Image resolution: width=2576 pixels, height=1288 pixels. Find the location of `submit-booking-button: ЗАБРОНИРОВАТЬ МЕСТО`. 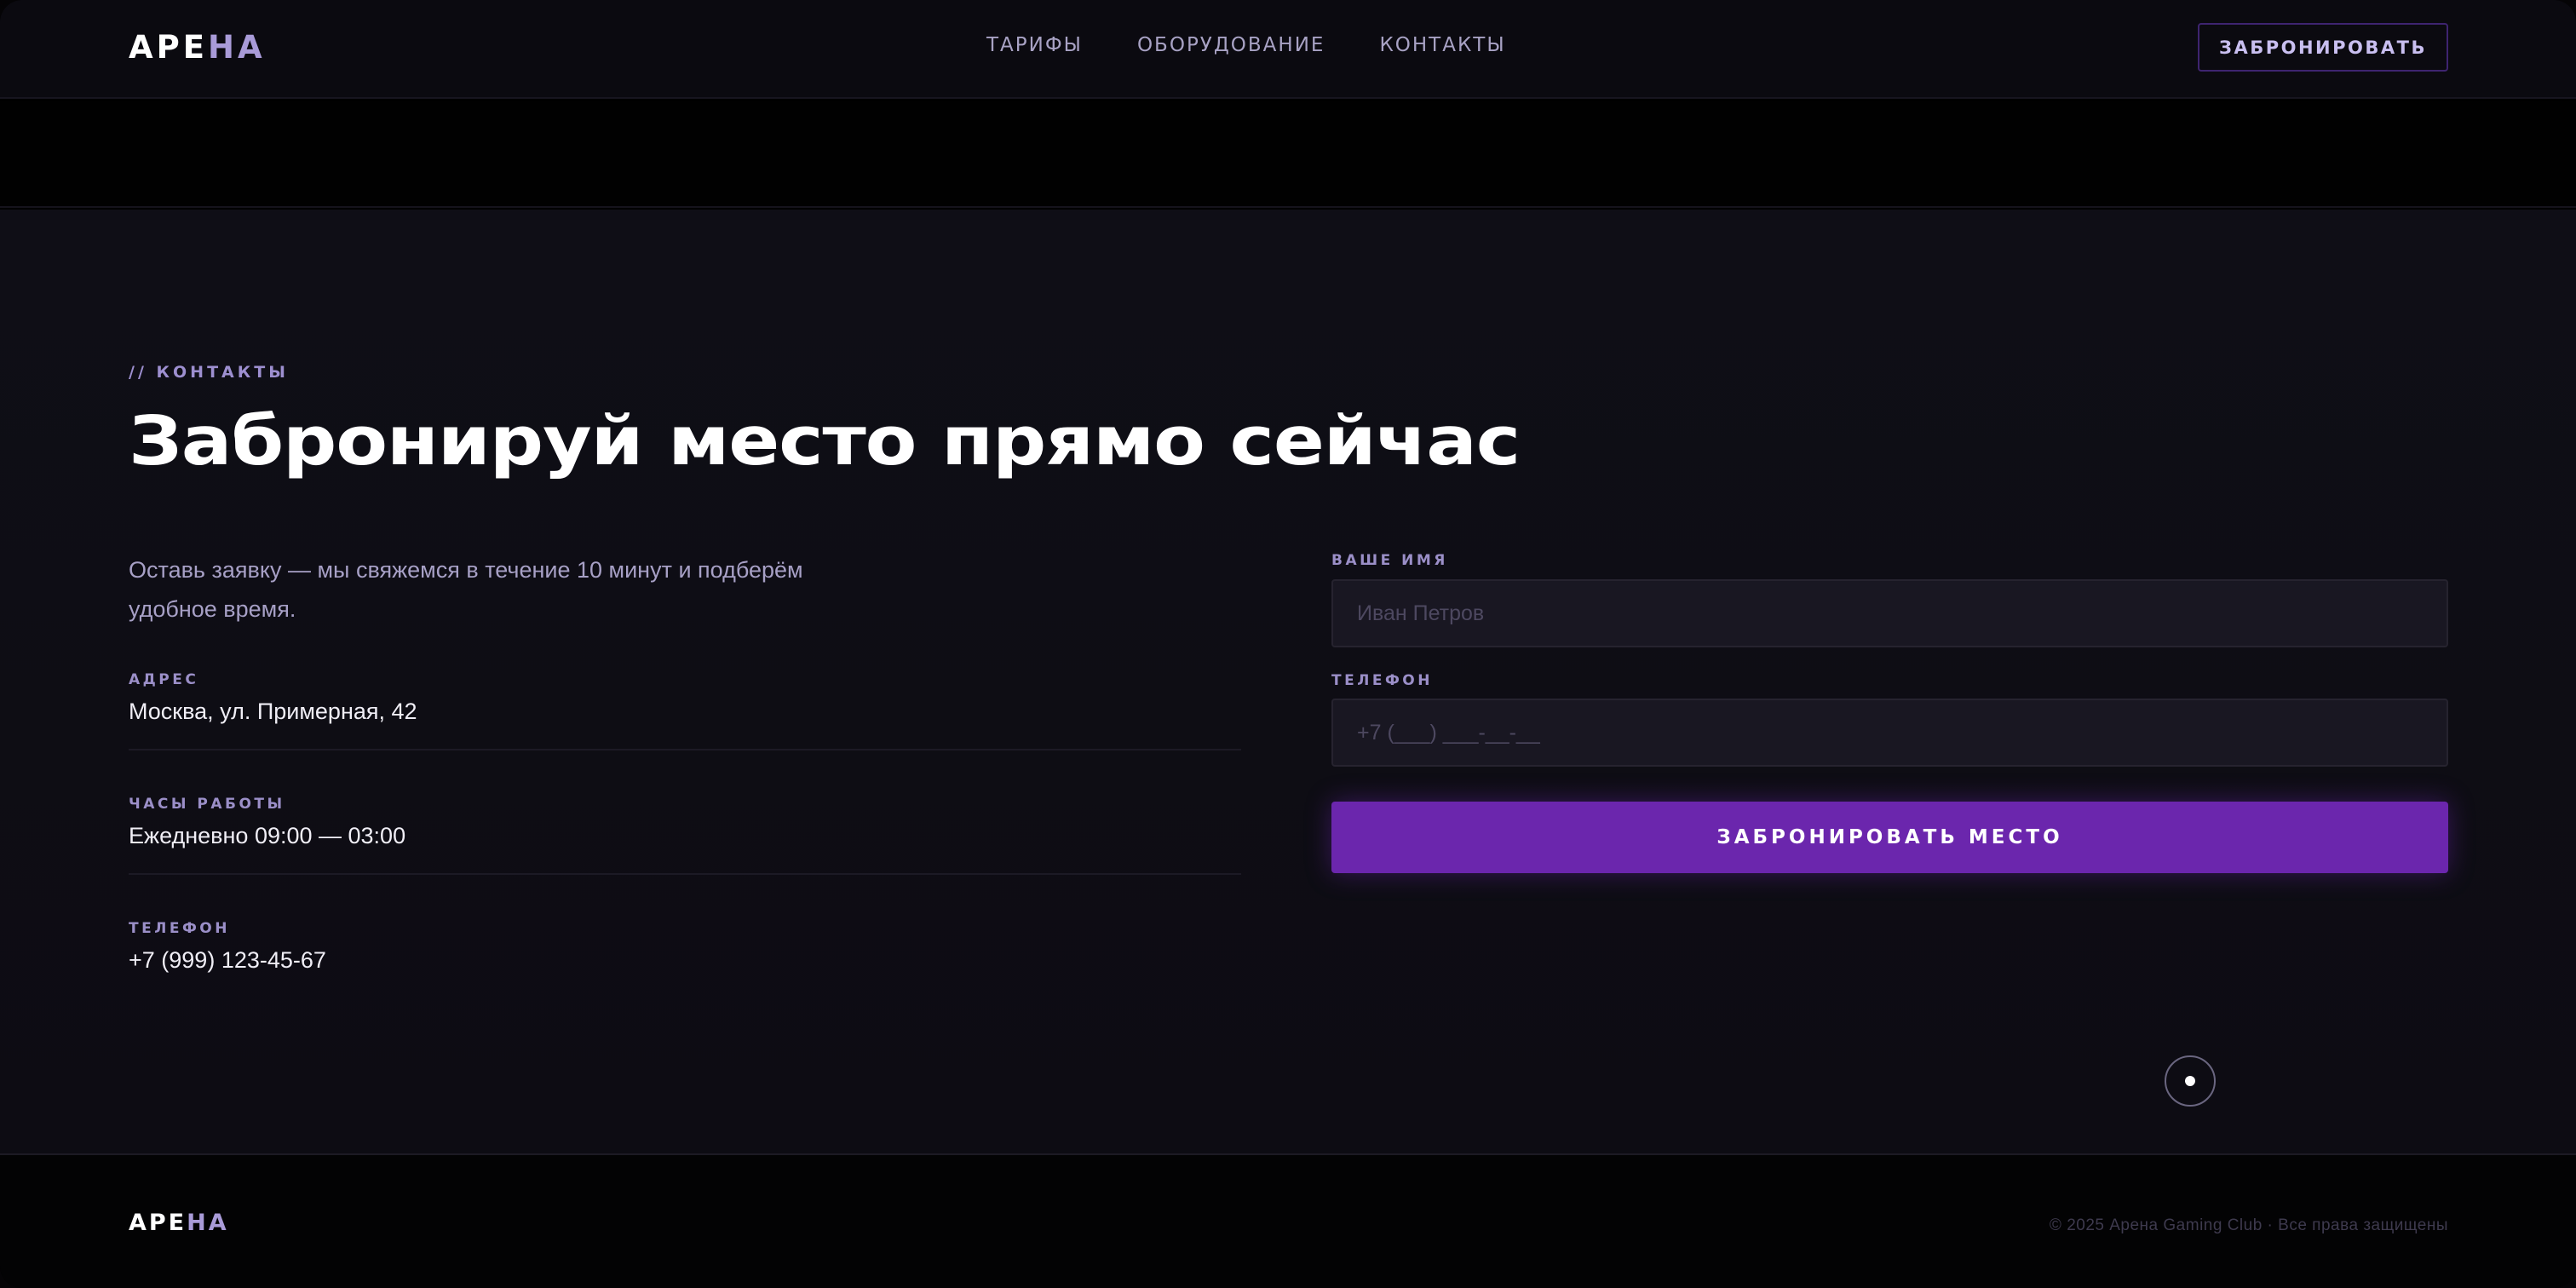

submit-booking-button: ЗАБРОНИРОВАТЬ МЕСТО is located at coordinates (1889, 838).